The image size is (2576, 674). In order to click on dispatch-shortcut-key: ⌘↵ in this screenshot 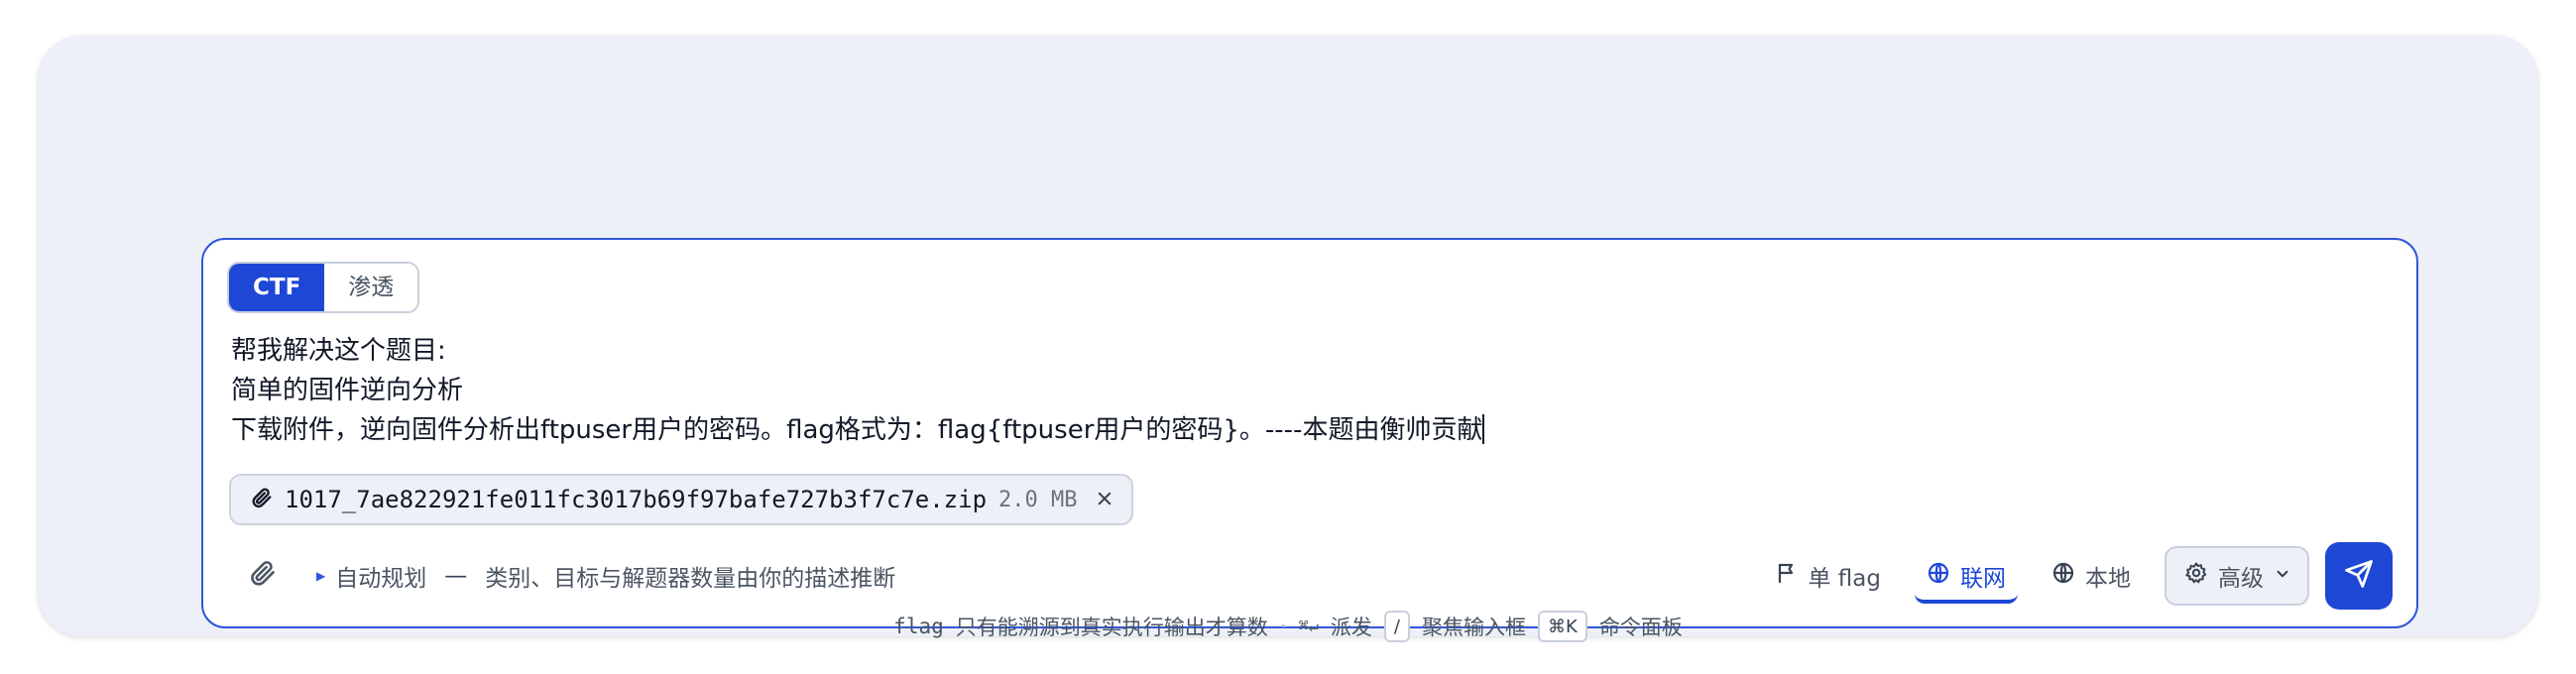, I will do `click(1308, 626)`.